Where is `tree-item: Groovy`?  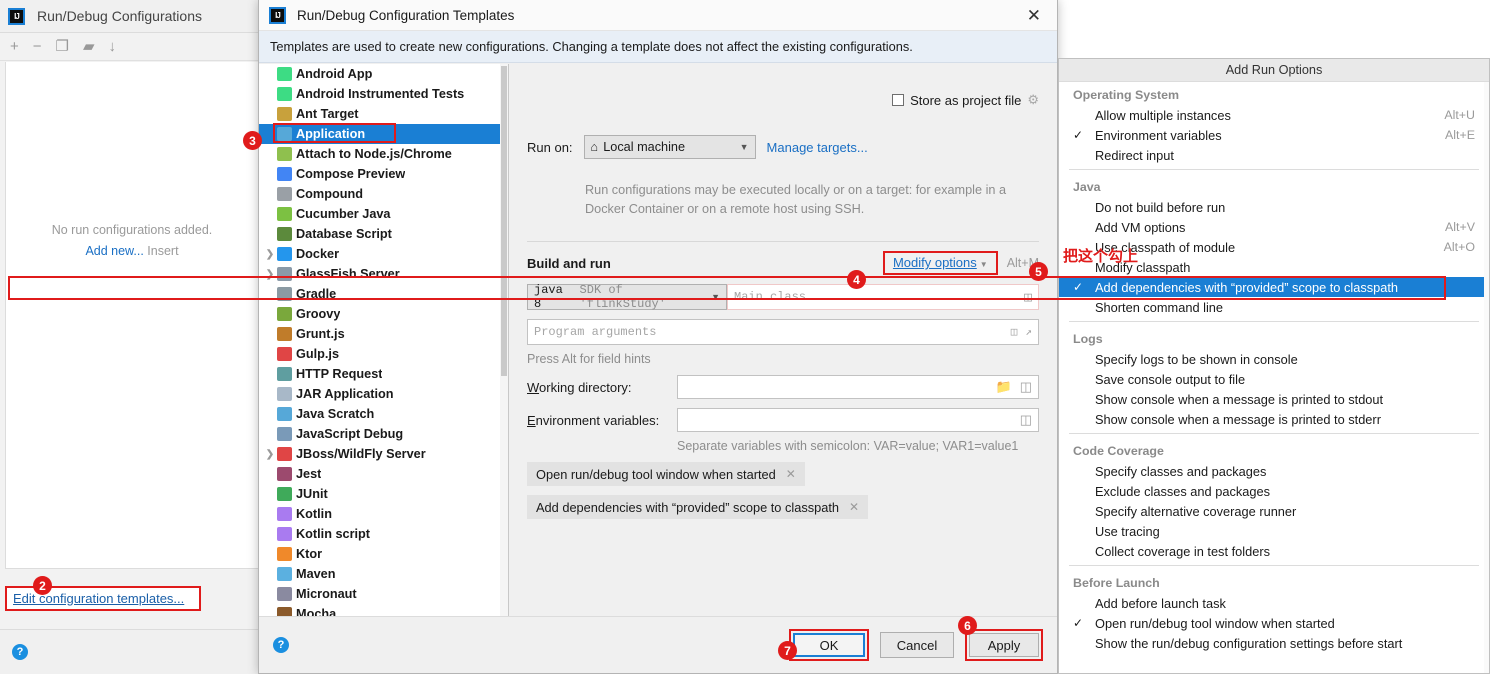
tree-item: Groovy is located at coordinates (383, 314).